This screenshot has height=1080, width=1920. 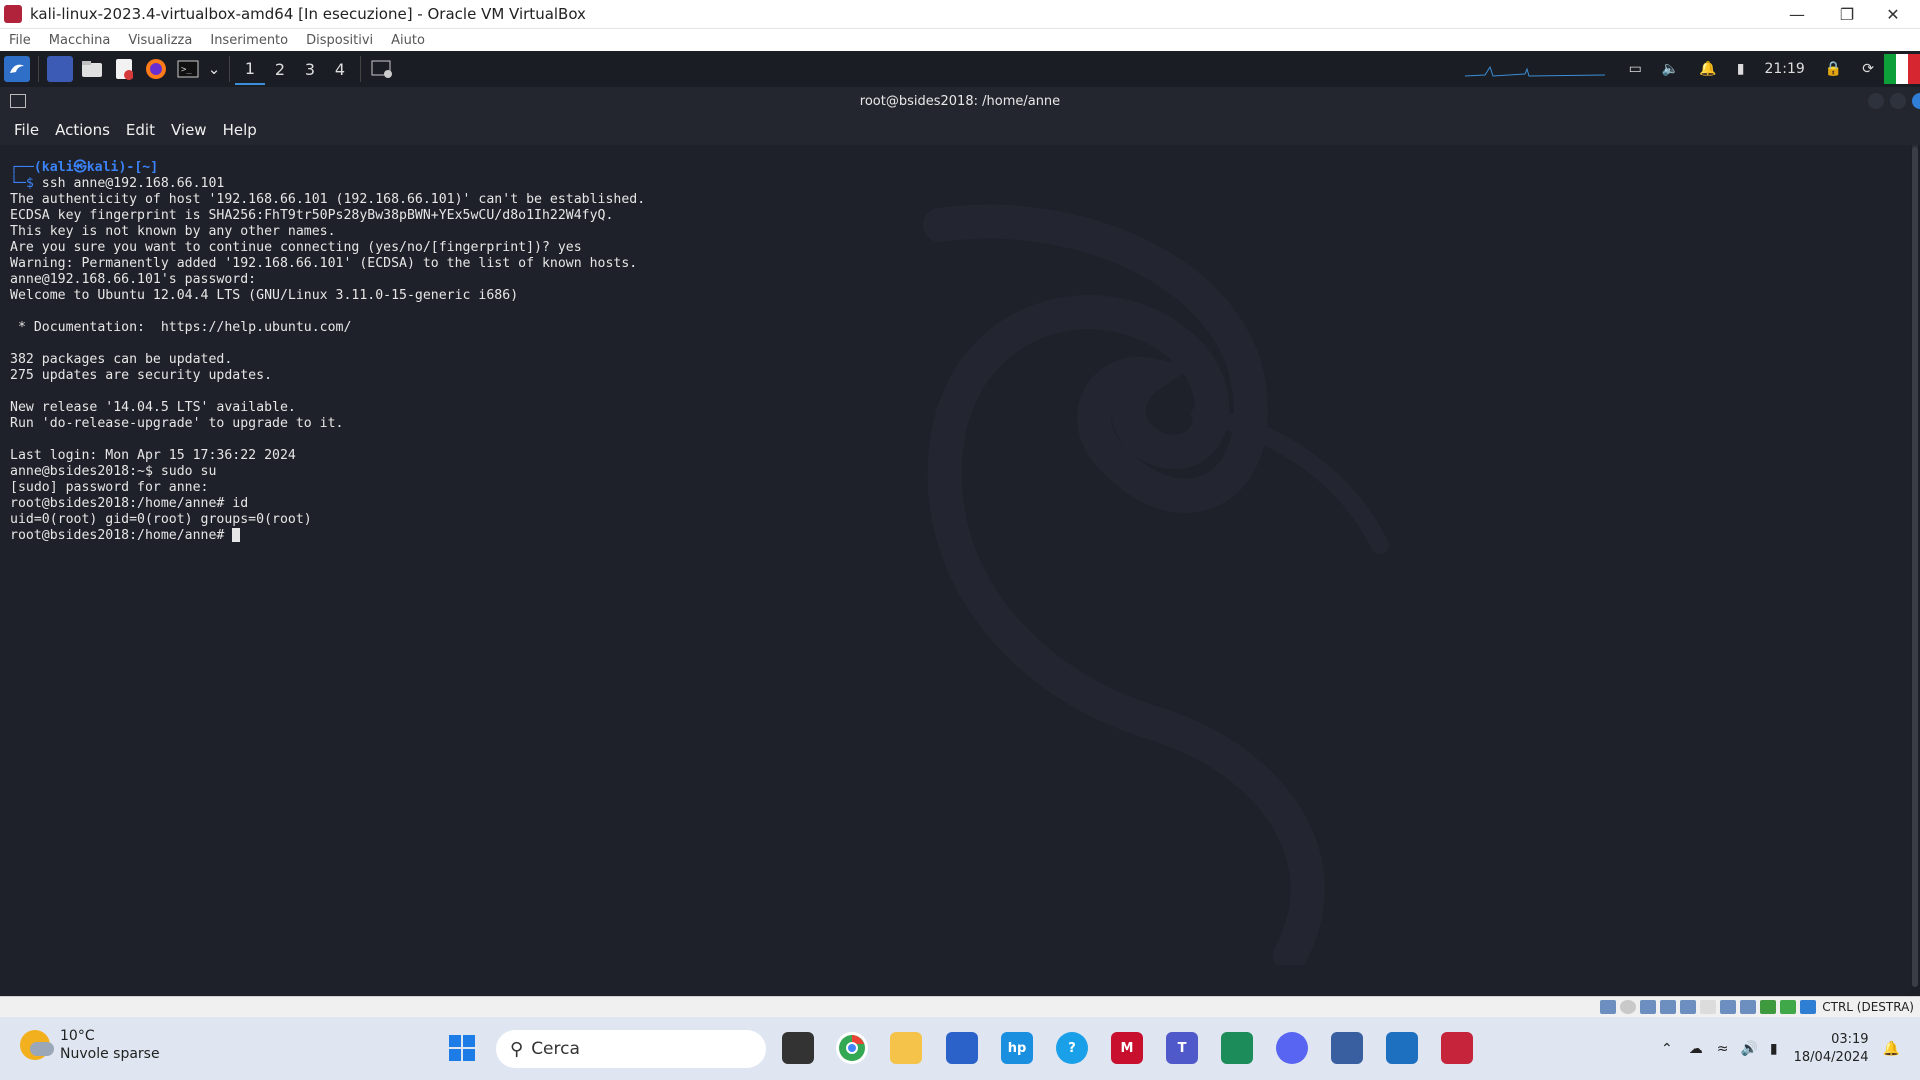 I want to click on terminal-menu-help: Help, so click(x=240, y=130).